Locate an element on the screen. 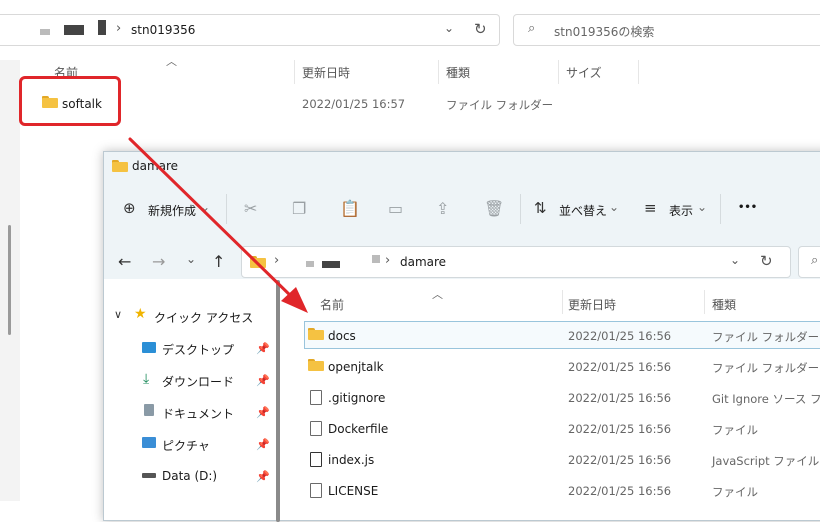 The image size is (820, 522). view-chevron-down-icon: ⌄ is located at coordinates (702, 207).